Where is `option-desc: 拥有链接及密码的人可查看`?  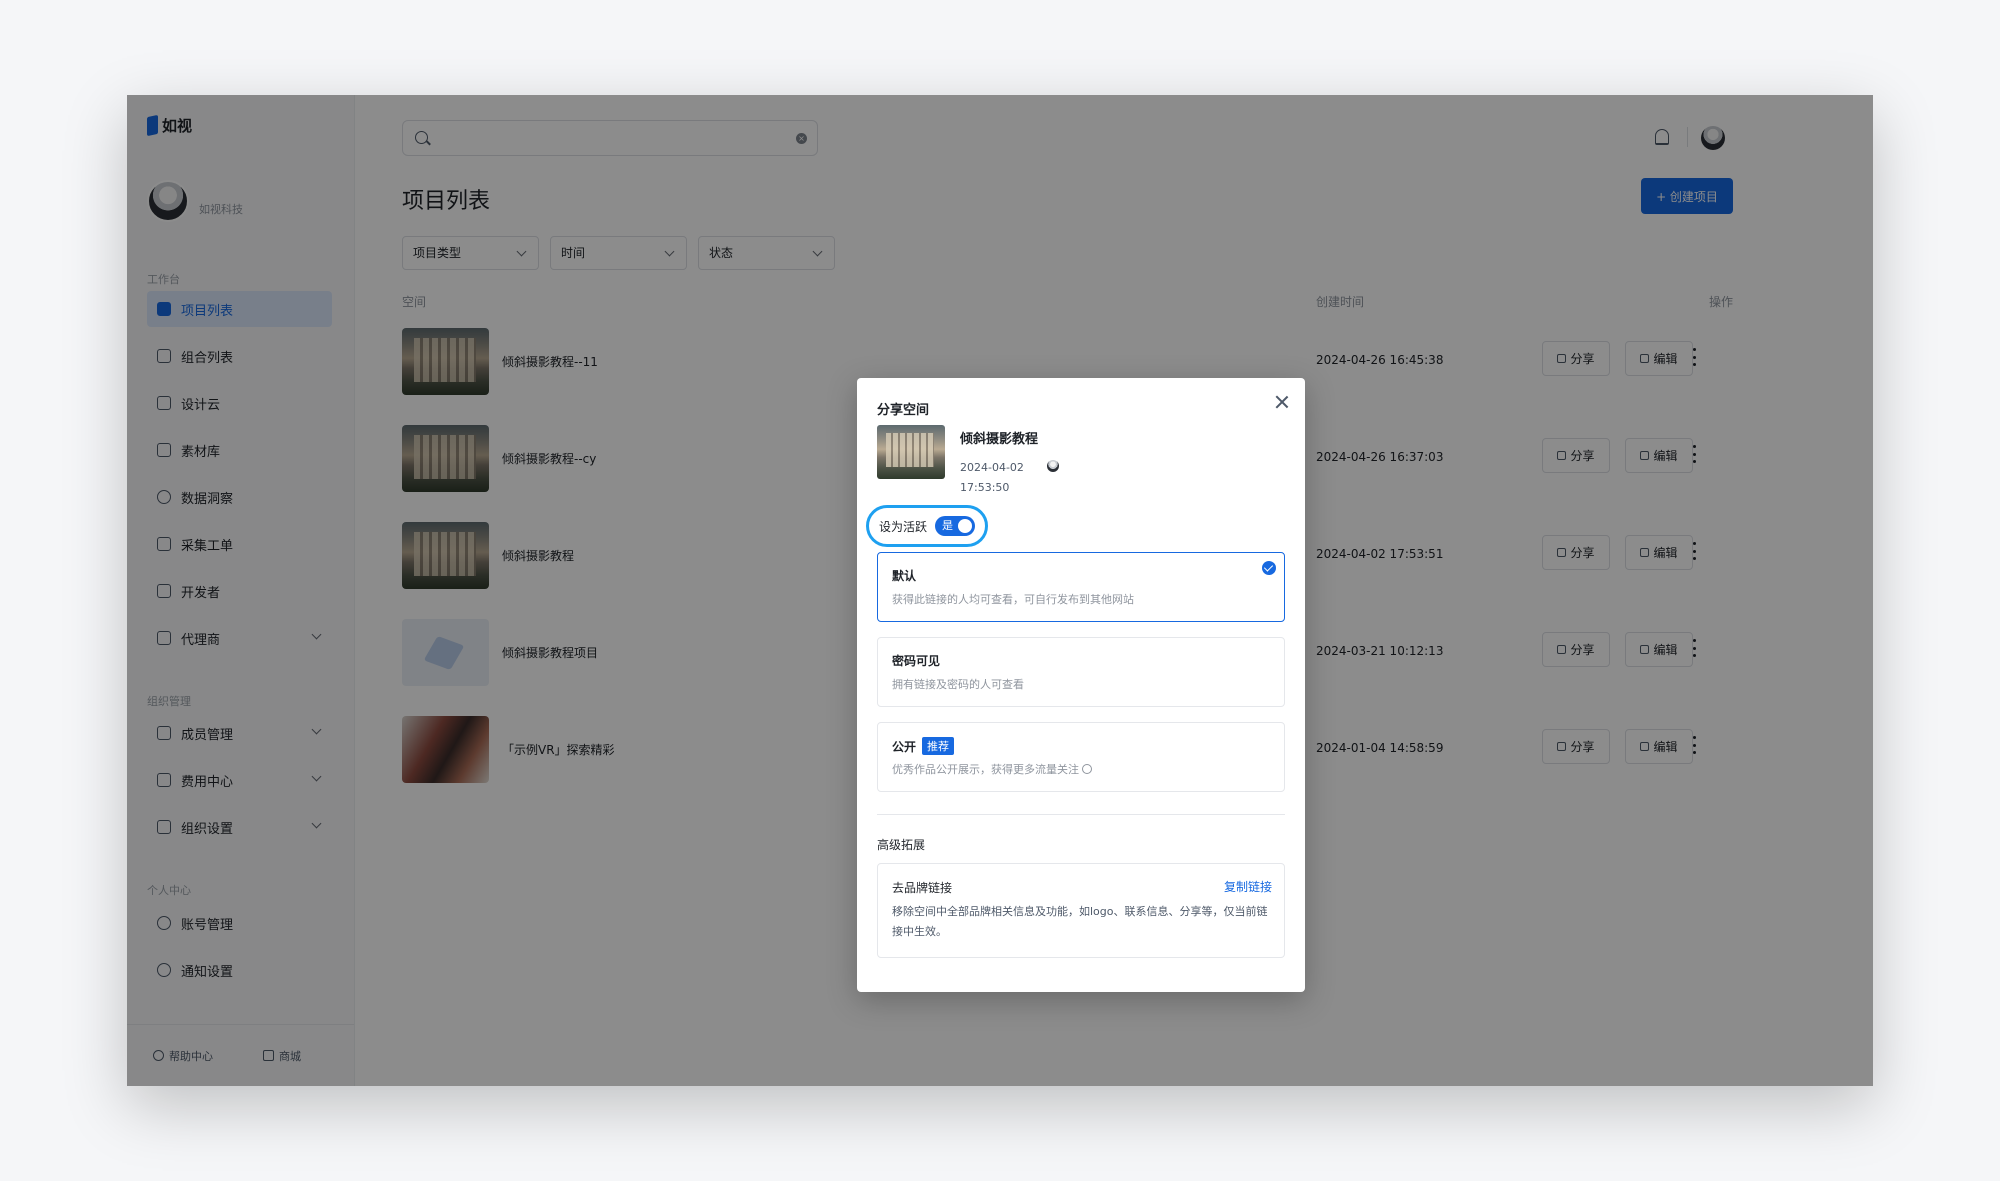
option-desc: 拥有链接及密码的人可查看 is located at coordinates (958, 684).